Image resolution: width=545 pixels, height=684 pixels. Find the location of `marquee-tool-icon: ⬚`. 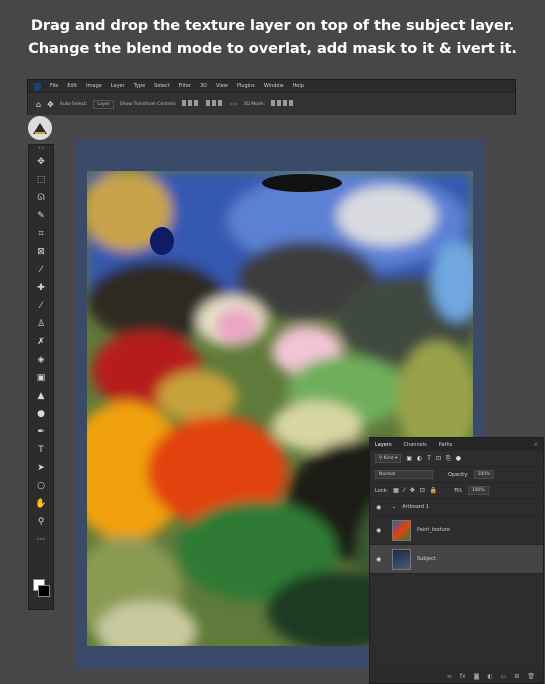

marquee-tool-icon: ⬚ is located at coordinates (41, 180).